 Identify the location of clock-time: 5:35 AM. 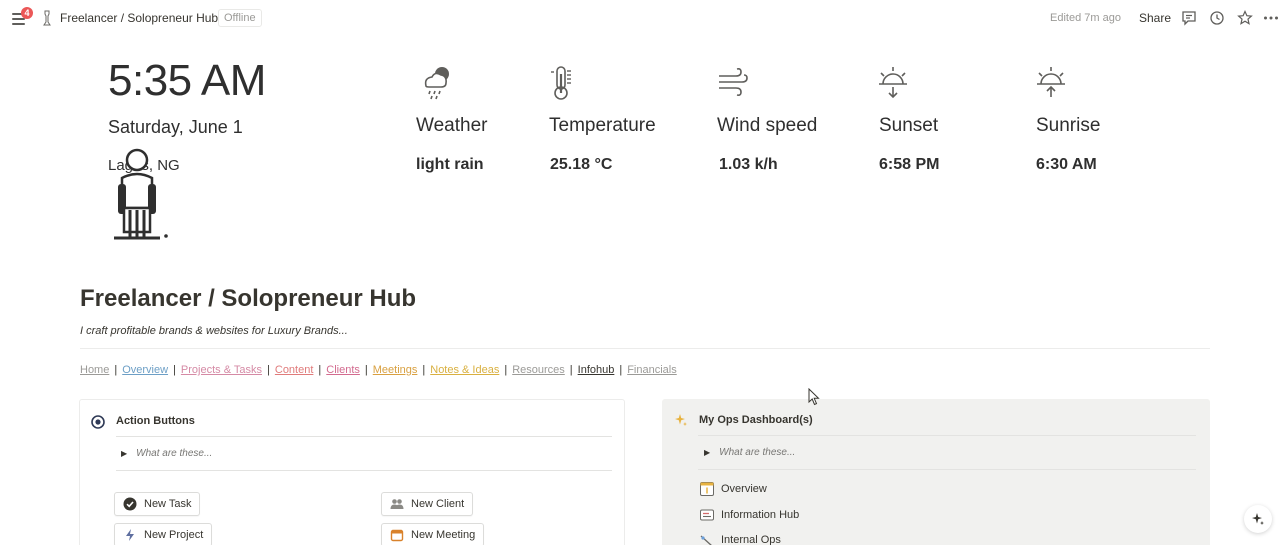
(187, 80).